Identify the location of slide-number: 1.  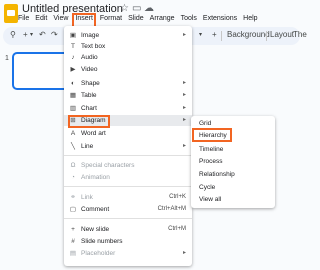
(7, 58).